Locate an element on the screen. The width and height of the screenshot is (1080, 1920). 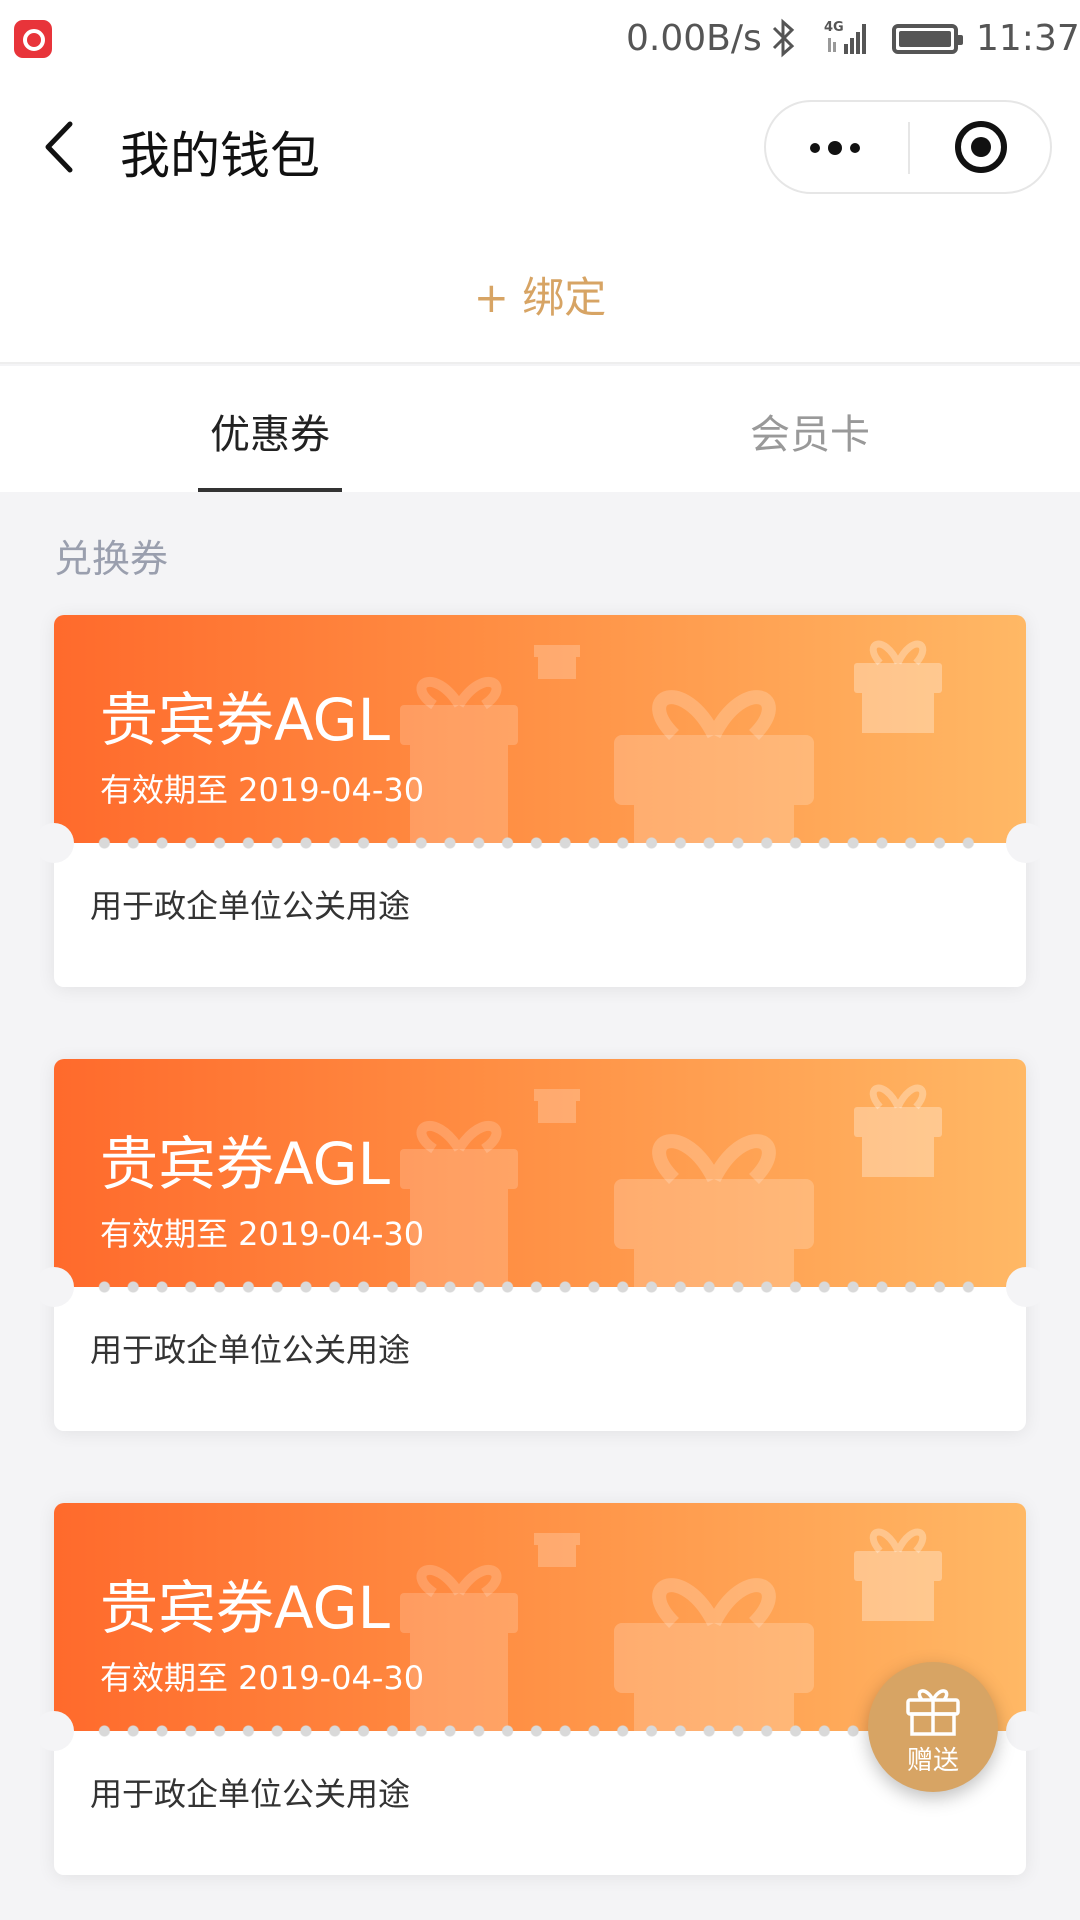
battery-icon is located at coordinates (927, 39).